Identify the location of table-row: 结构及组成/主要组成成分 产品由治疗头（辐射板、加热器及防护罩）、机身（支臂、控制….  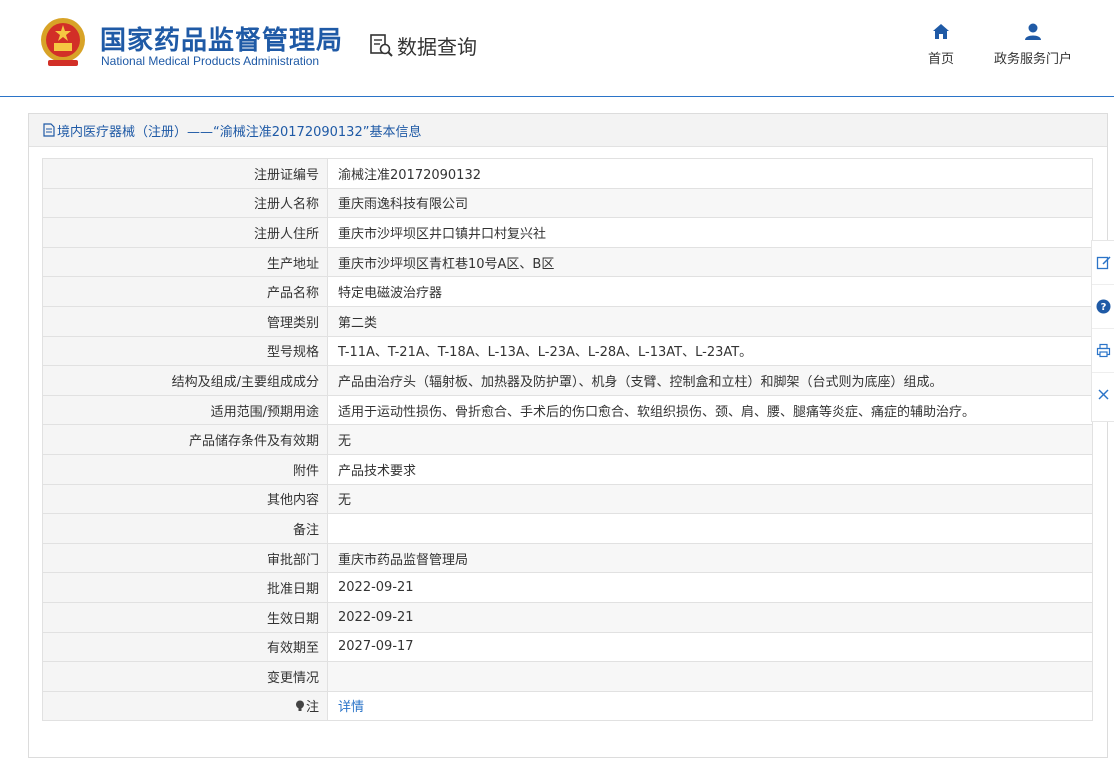
(567, 380).